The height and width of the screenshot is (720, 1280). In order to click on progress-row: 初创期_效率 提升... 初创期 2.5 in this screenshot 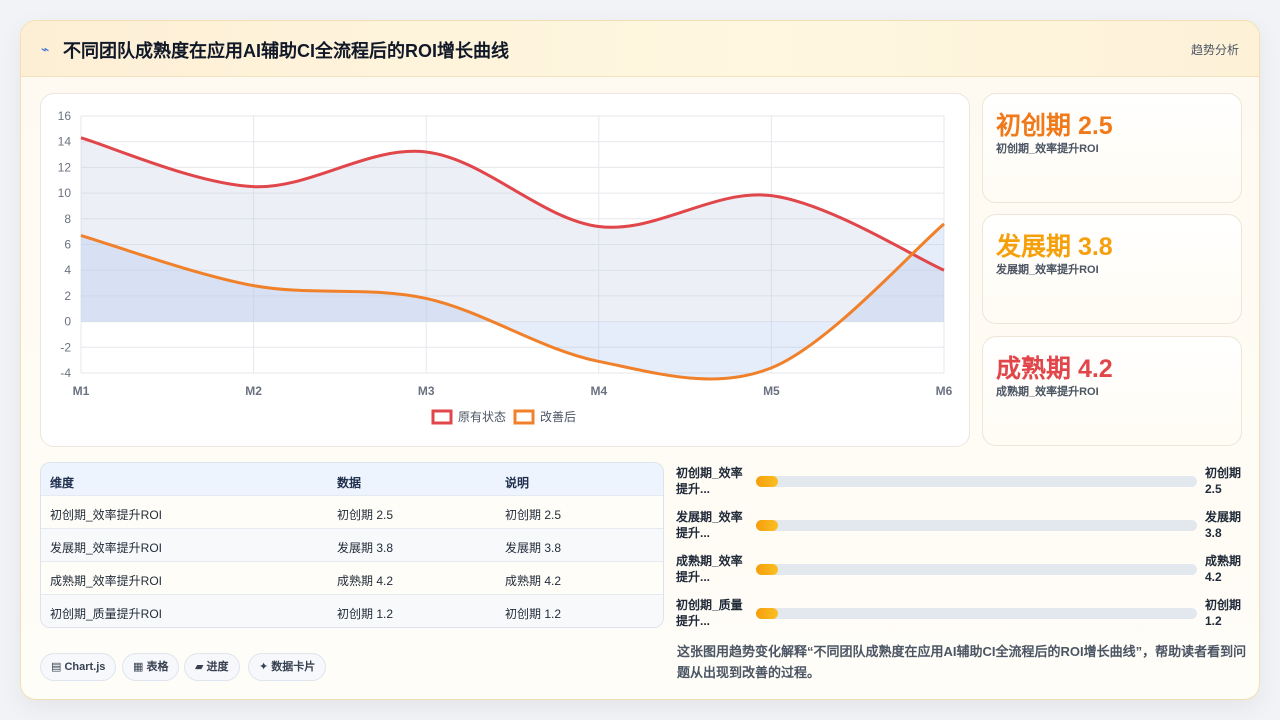, I will do `click(961, 483)`.